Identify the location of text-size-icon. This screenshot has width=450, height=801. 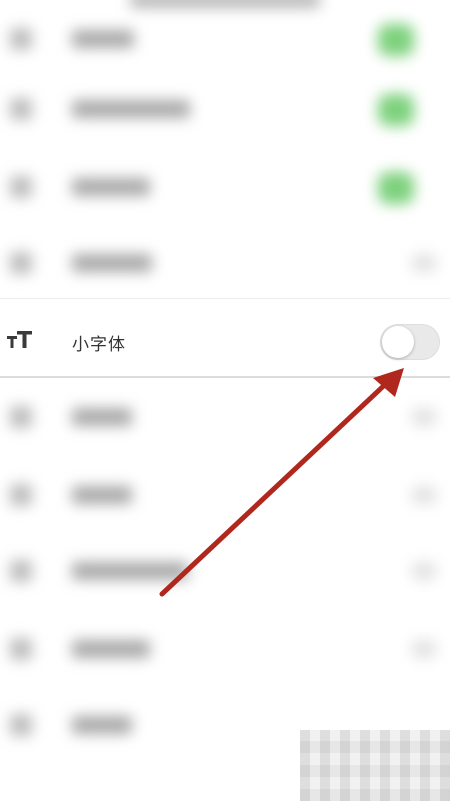
(20, 339).